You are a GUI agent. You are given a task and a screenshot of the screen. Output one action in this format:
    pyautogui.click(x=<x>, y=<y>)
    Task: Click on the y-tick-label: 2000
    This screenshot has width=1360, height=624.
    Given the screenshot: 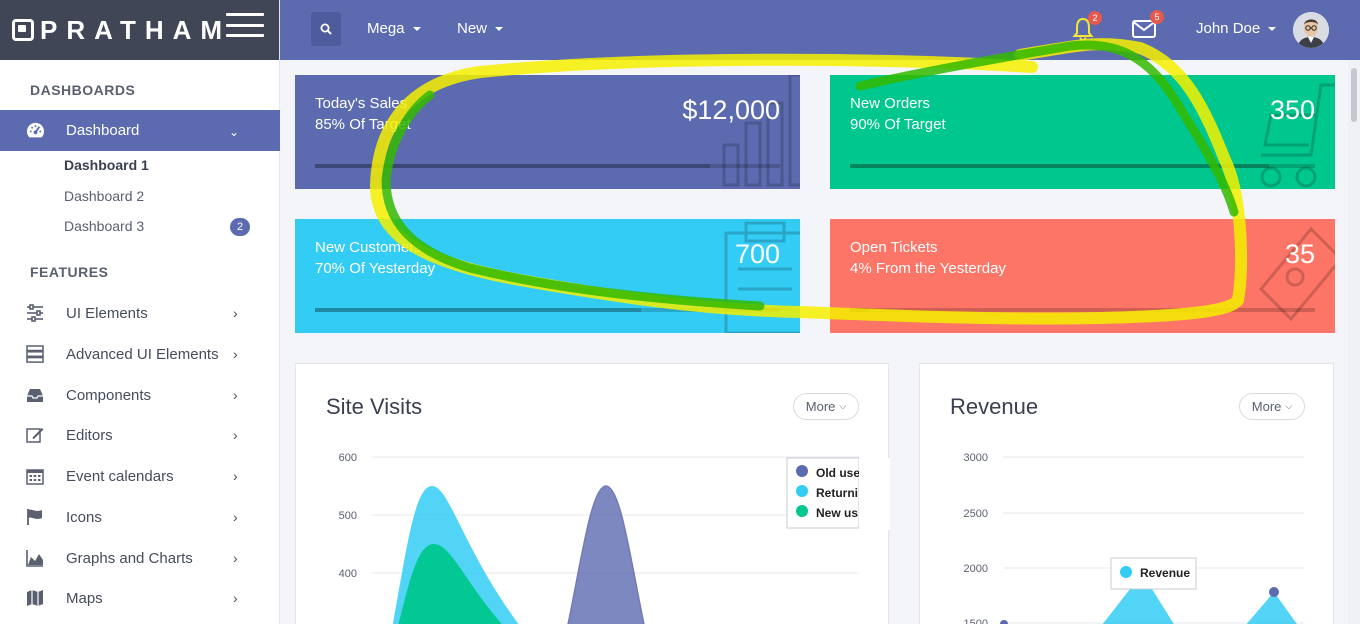 What is the action you would take?
    pyautogui.click(x=976, y=569)
    